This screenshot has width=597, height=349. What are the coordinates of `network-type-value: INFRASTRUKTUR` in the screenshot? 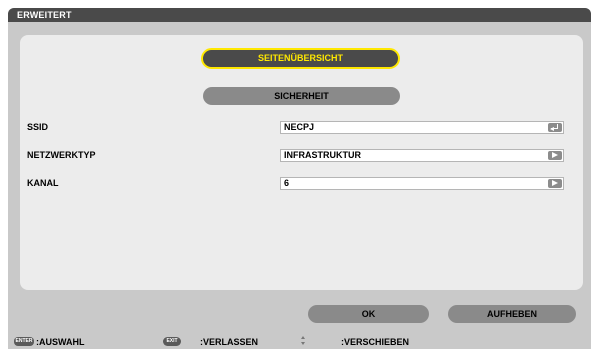 It's located at (322, 155).